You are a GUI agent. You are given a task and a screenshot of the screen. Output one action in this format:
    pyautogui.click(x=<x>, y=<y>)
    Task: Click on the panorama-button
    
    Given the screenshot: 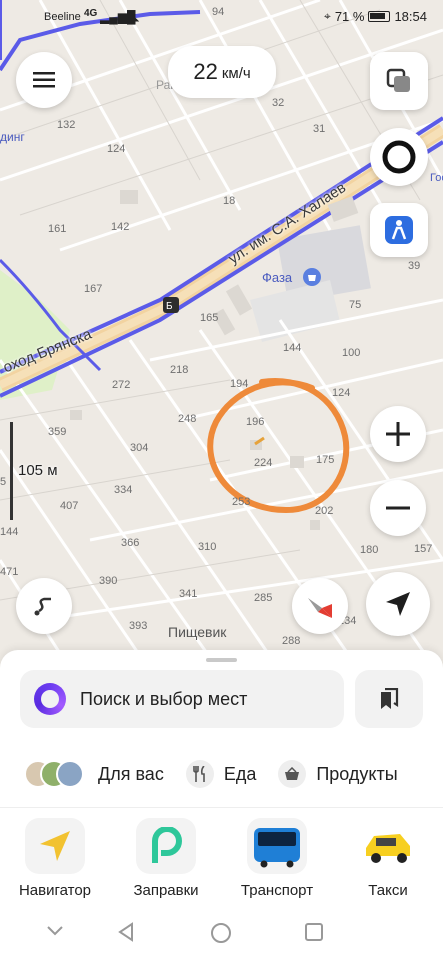 What is the action you would take?
    pyautogui.click(x=399, y=230)
    